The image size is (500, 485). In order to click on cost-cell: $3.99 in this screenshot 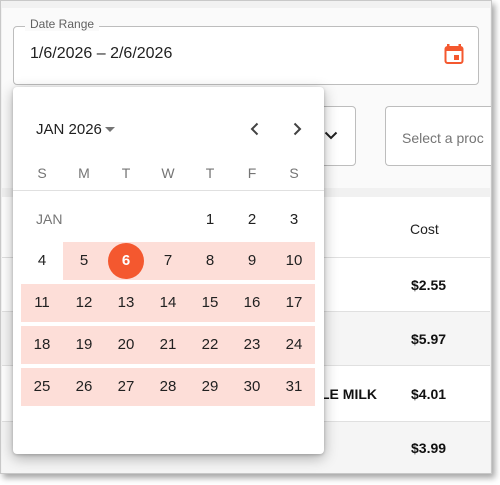, I will do `click(429, 448)`.